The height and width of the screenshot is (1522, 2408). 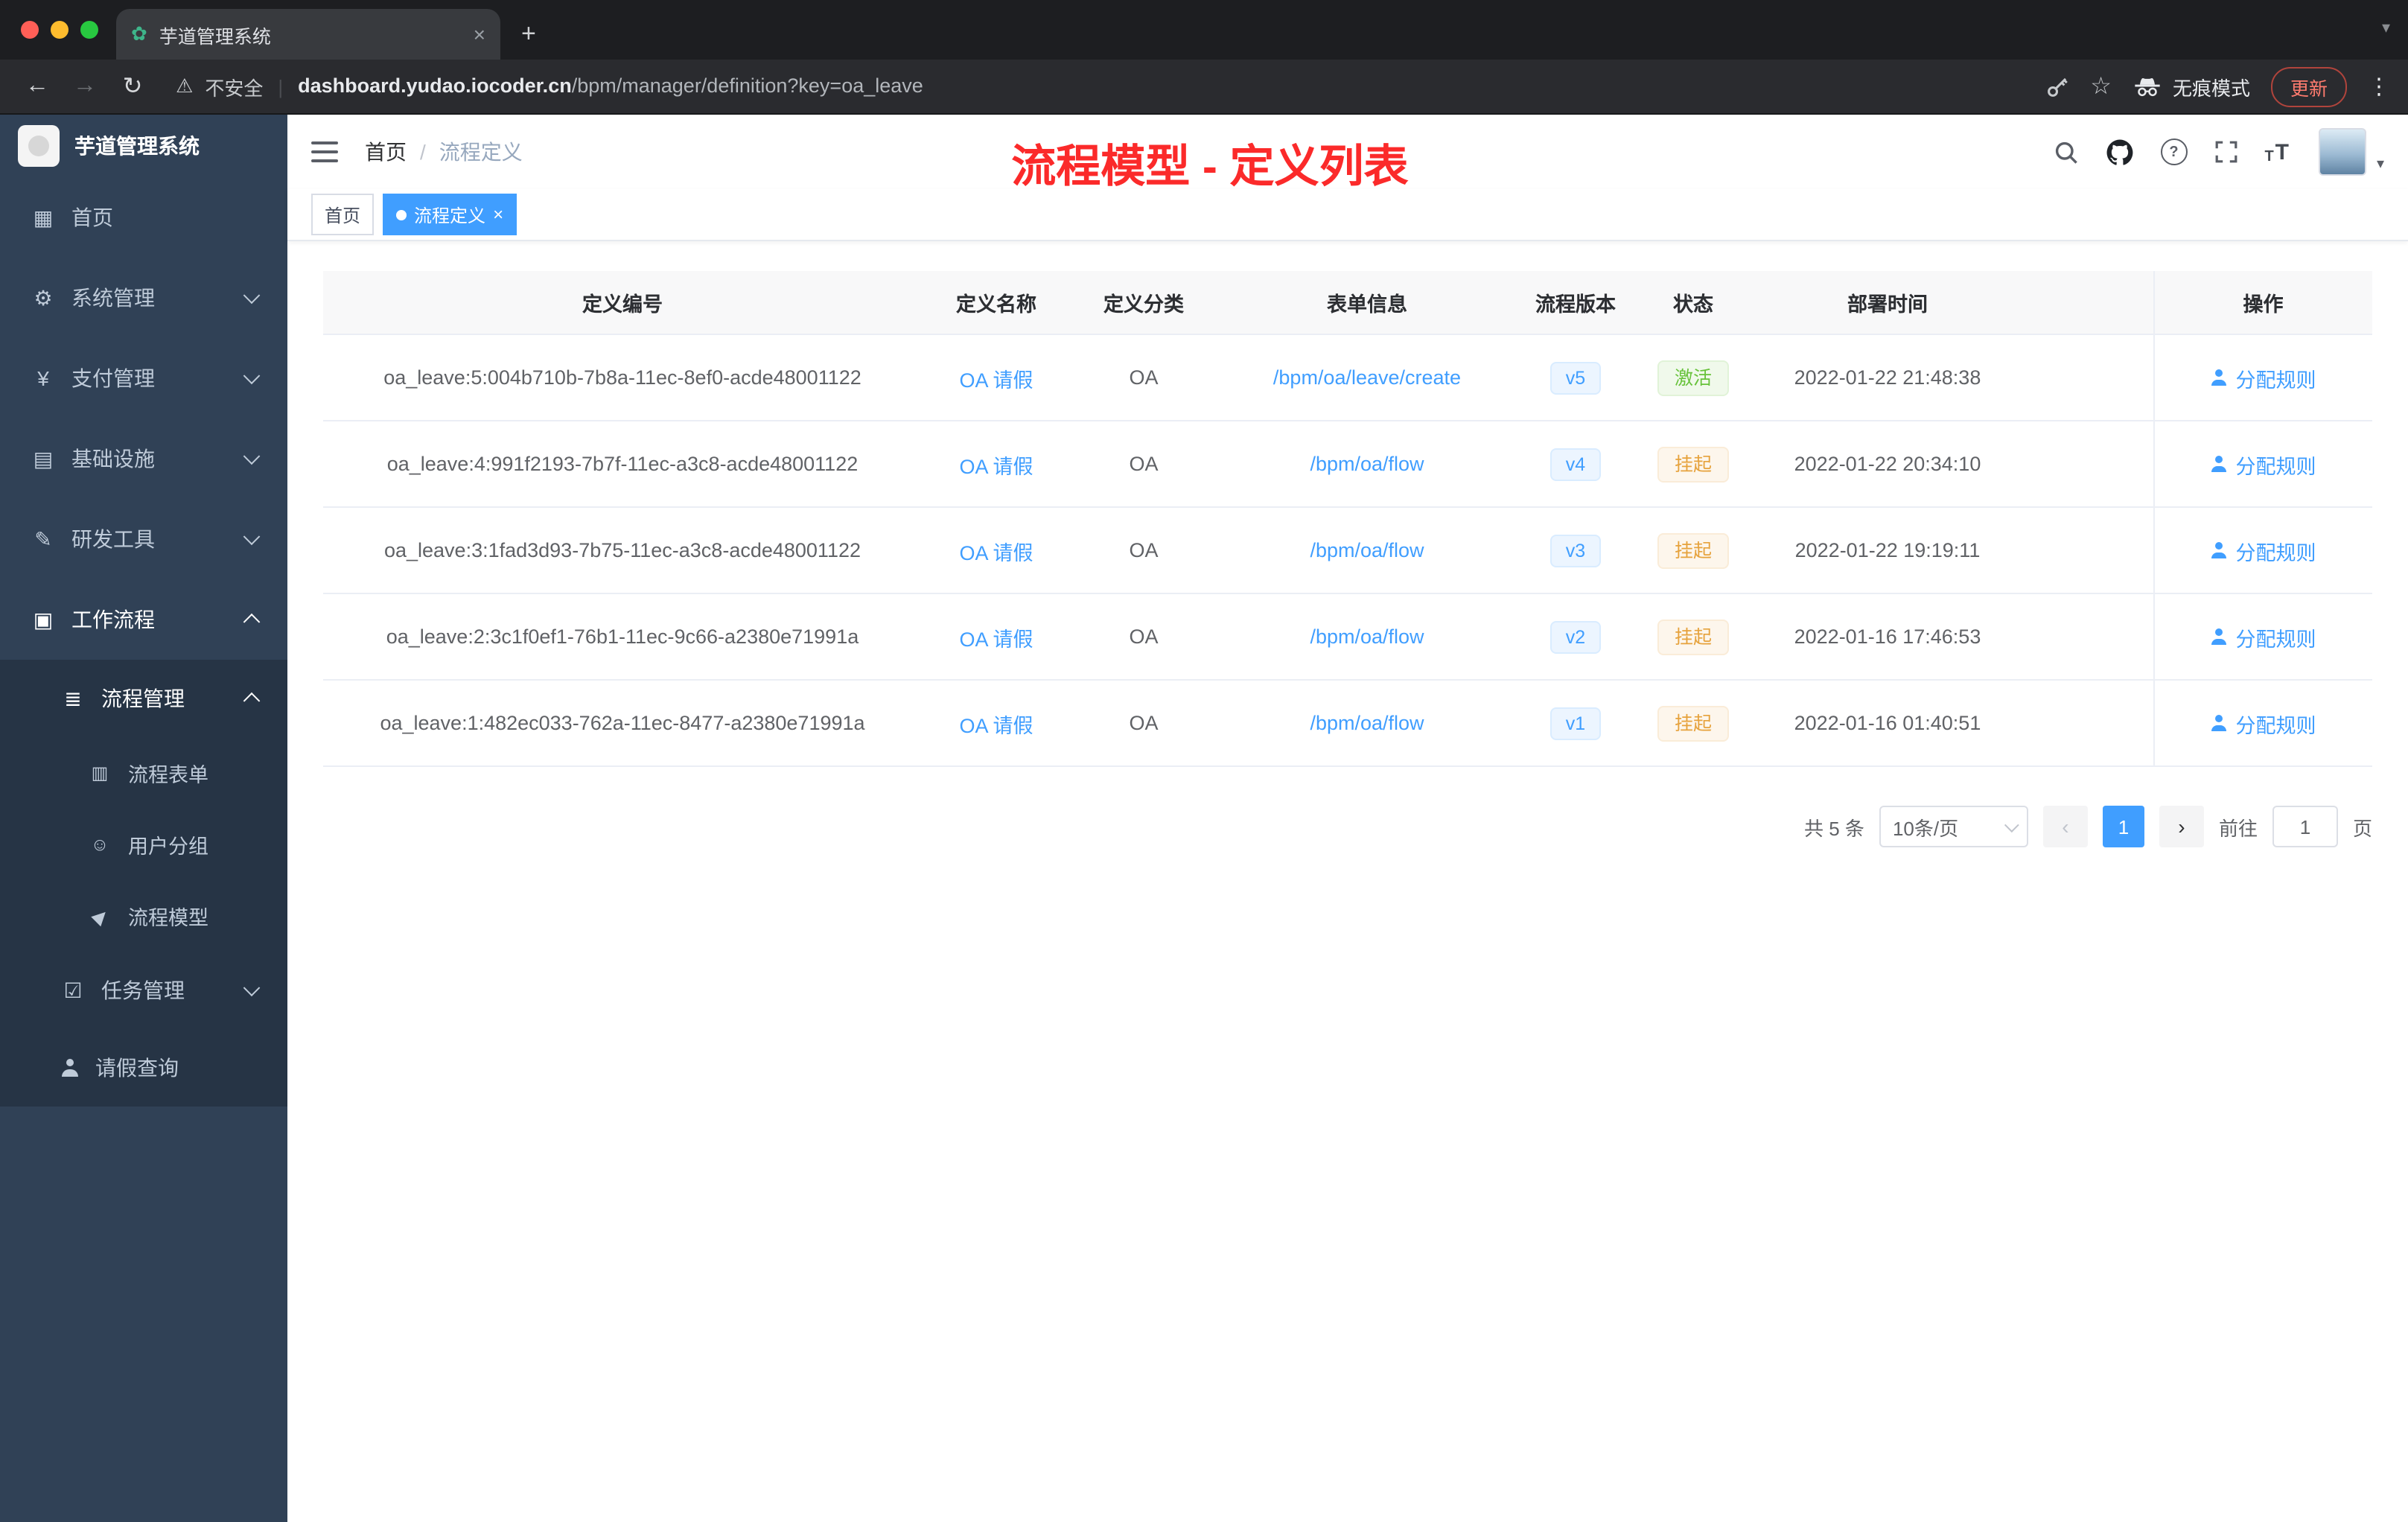 What do you see at coordinates (143, 1068) in the screenshot?
I see `sidebar-item-leave-query: 请假查询` at bounding box center [143, 1068].